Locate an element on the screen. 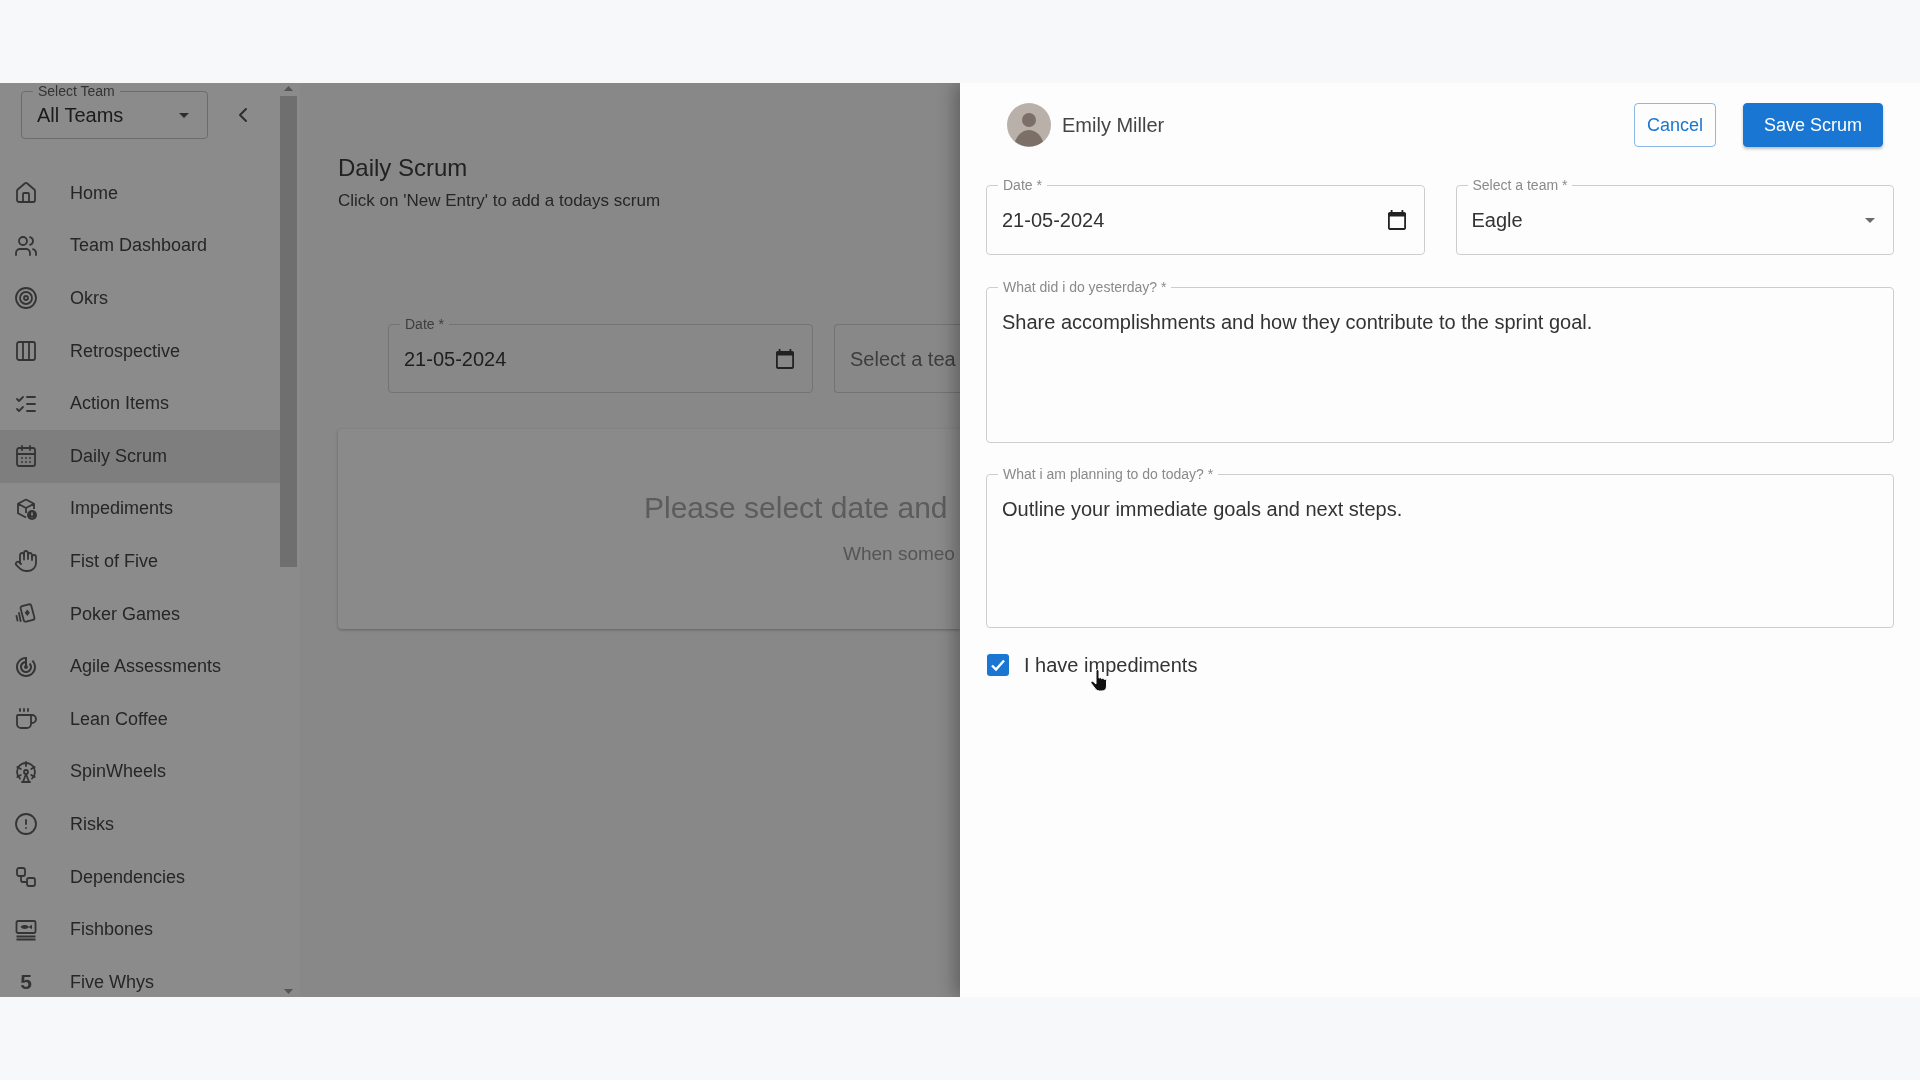 This screenshot has height=1080, width=1920. sidebar-item: Retrospective is located at coordinates (140, 351).